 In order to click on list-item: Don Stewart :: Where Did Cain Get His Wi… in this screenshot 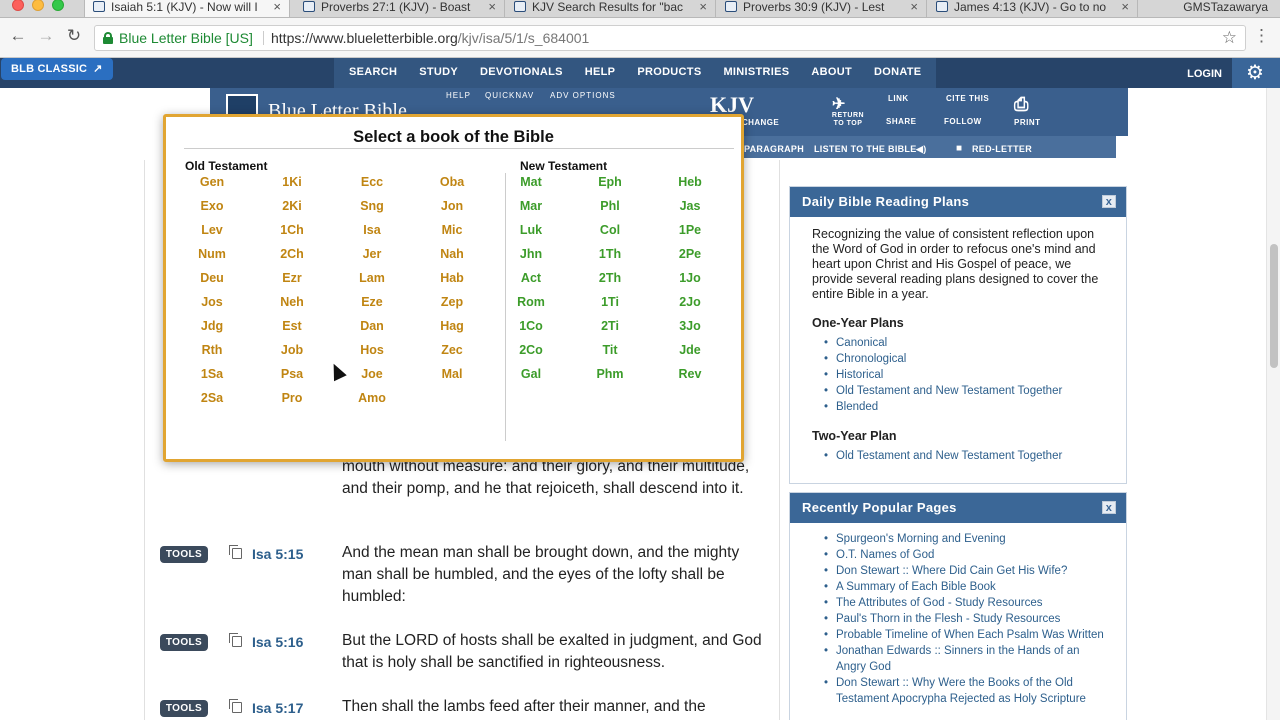, I will do `click(964, 571)`.